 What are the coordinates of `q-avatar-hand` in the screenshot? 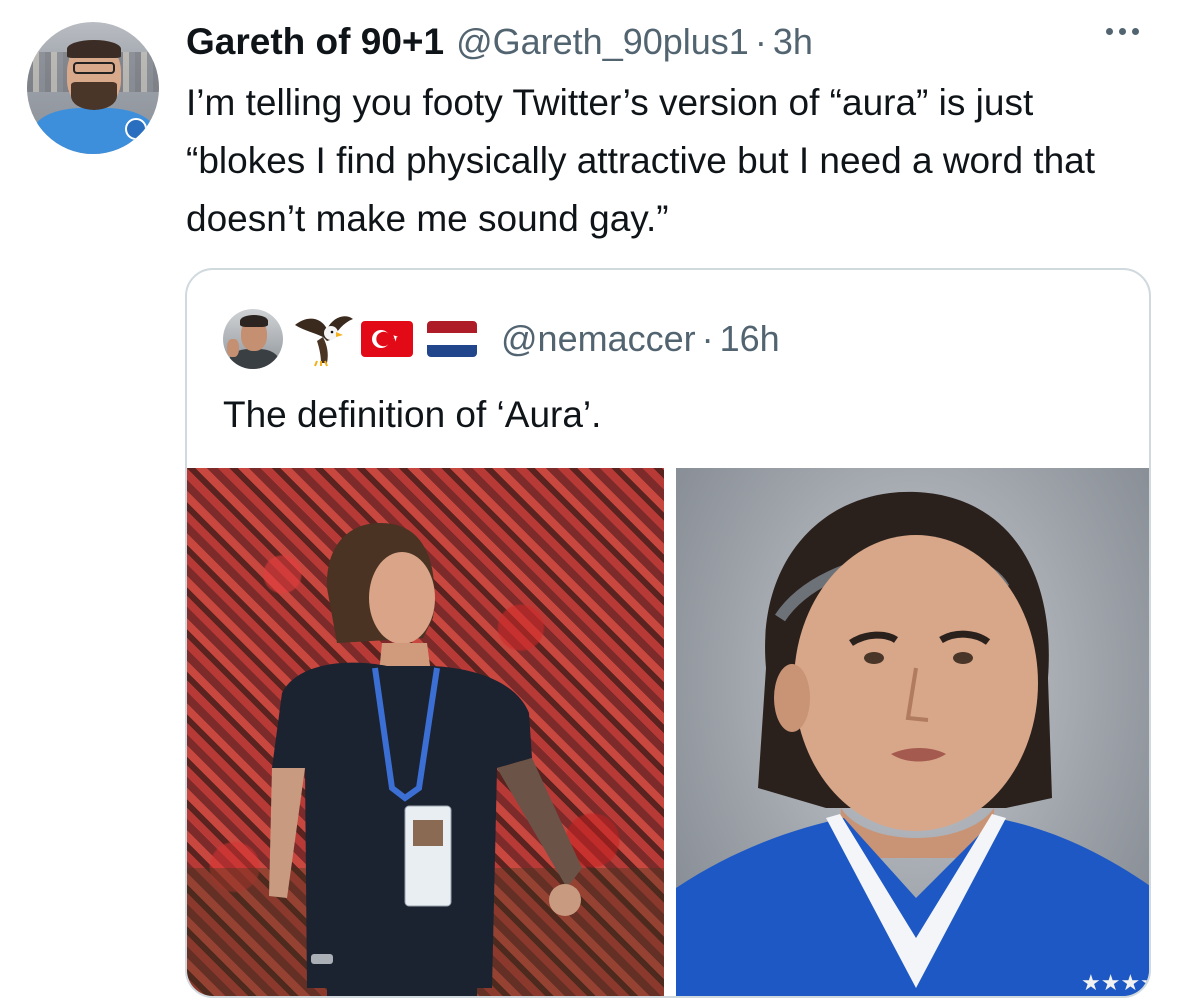 It's located at (233, 348).